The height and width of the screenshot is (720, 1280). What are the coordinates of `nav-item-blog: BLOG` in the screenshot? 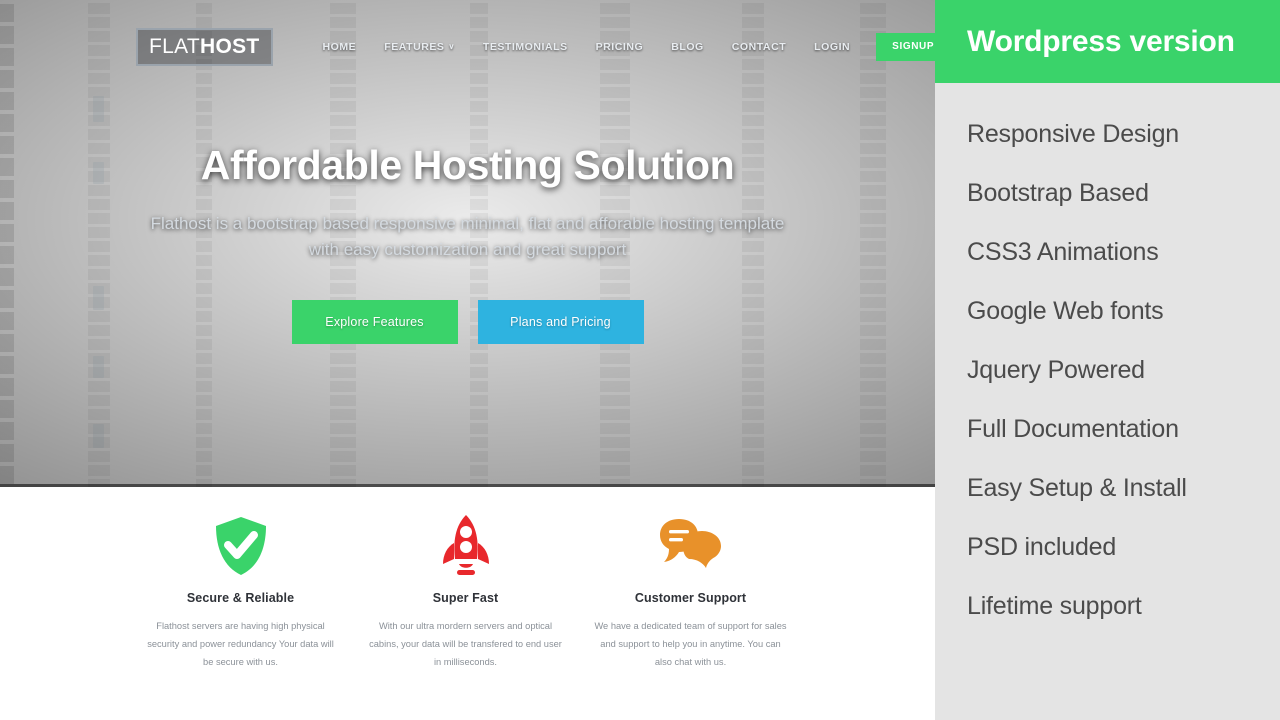 It's located at (687, 47).